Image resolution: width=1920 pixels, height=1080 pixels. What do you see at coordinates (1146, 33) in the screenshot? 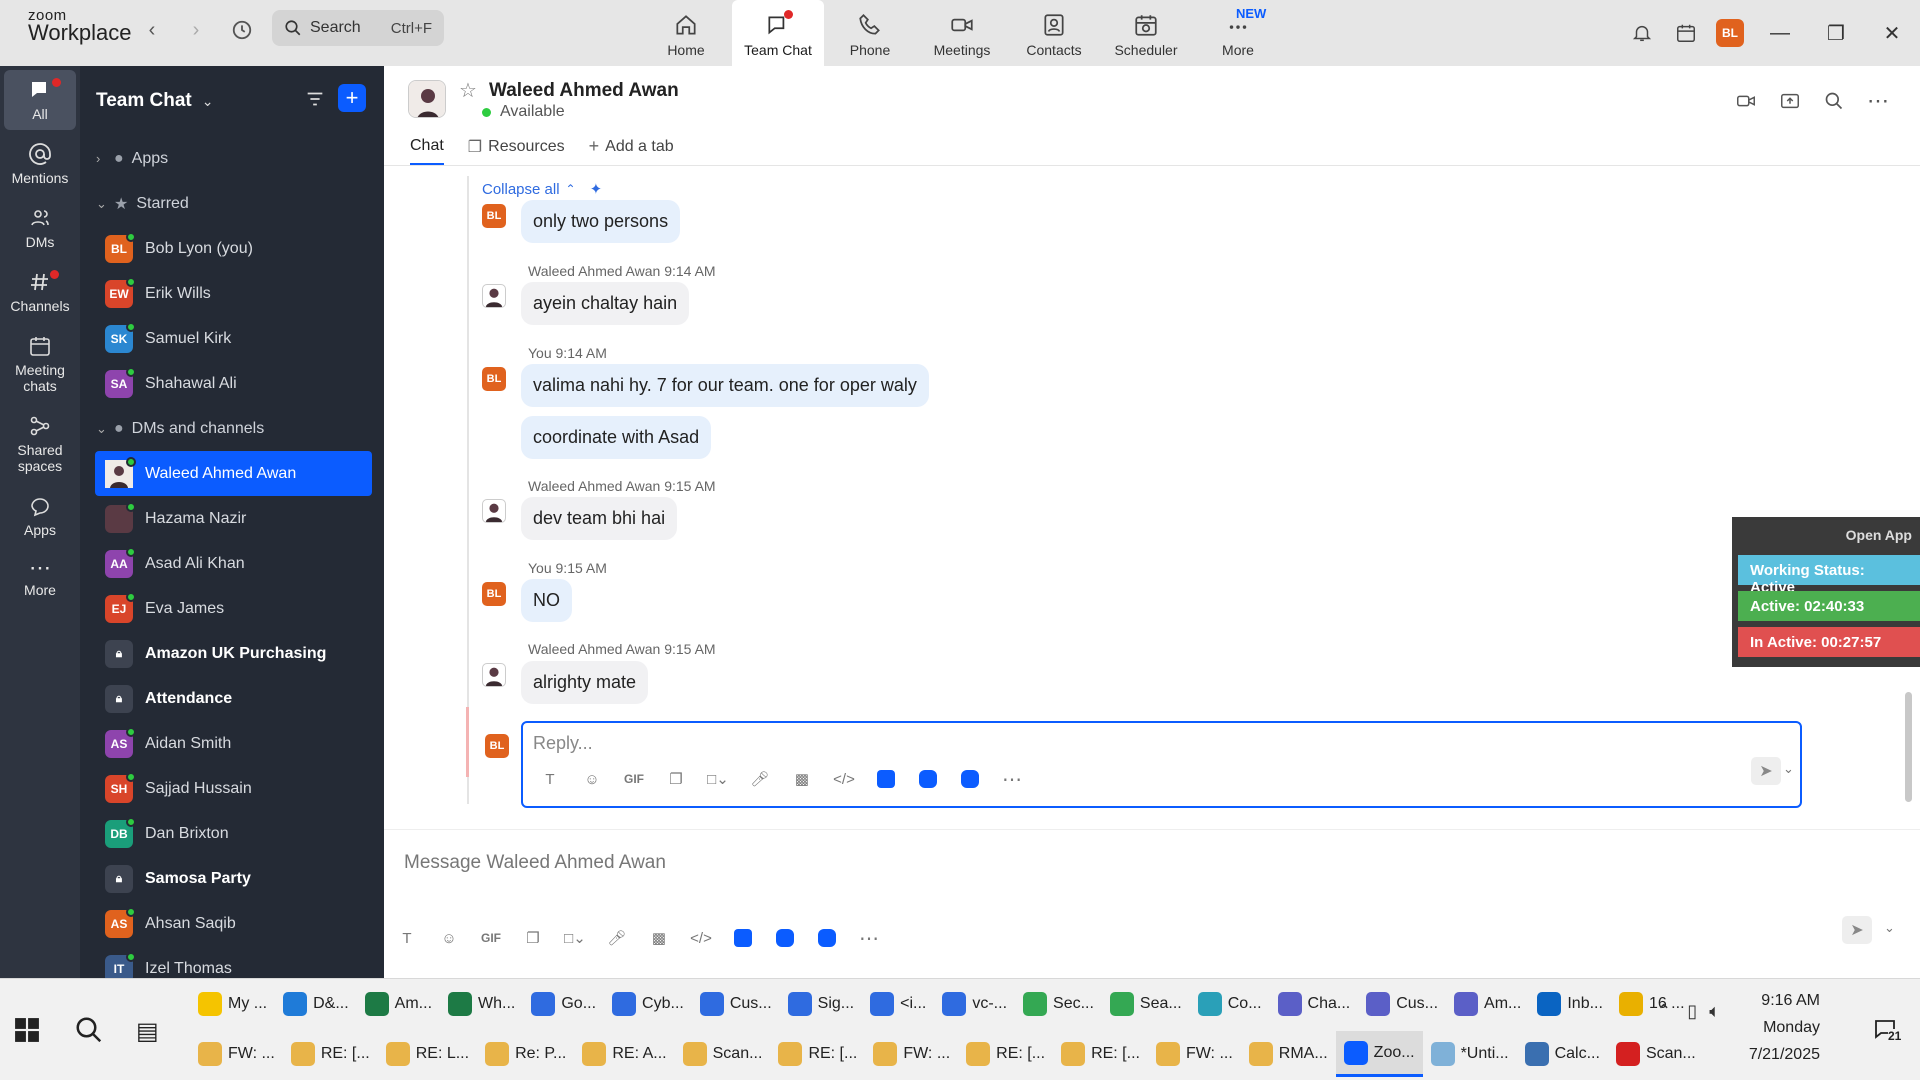
I see `tab-scheduler: Scheduler` at bounding box center [1146, 33].